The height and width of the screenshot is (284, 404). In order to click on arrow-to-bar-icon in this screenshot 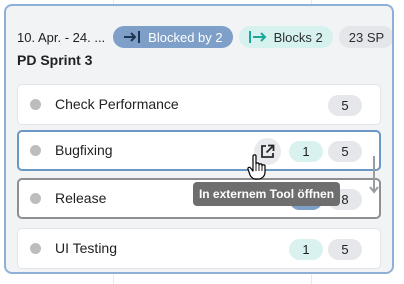, I will do `click(132, 37)`.